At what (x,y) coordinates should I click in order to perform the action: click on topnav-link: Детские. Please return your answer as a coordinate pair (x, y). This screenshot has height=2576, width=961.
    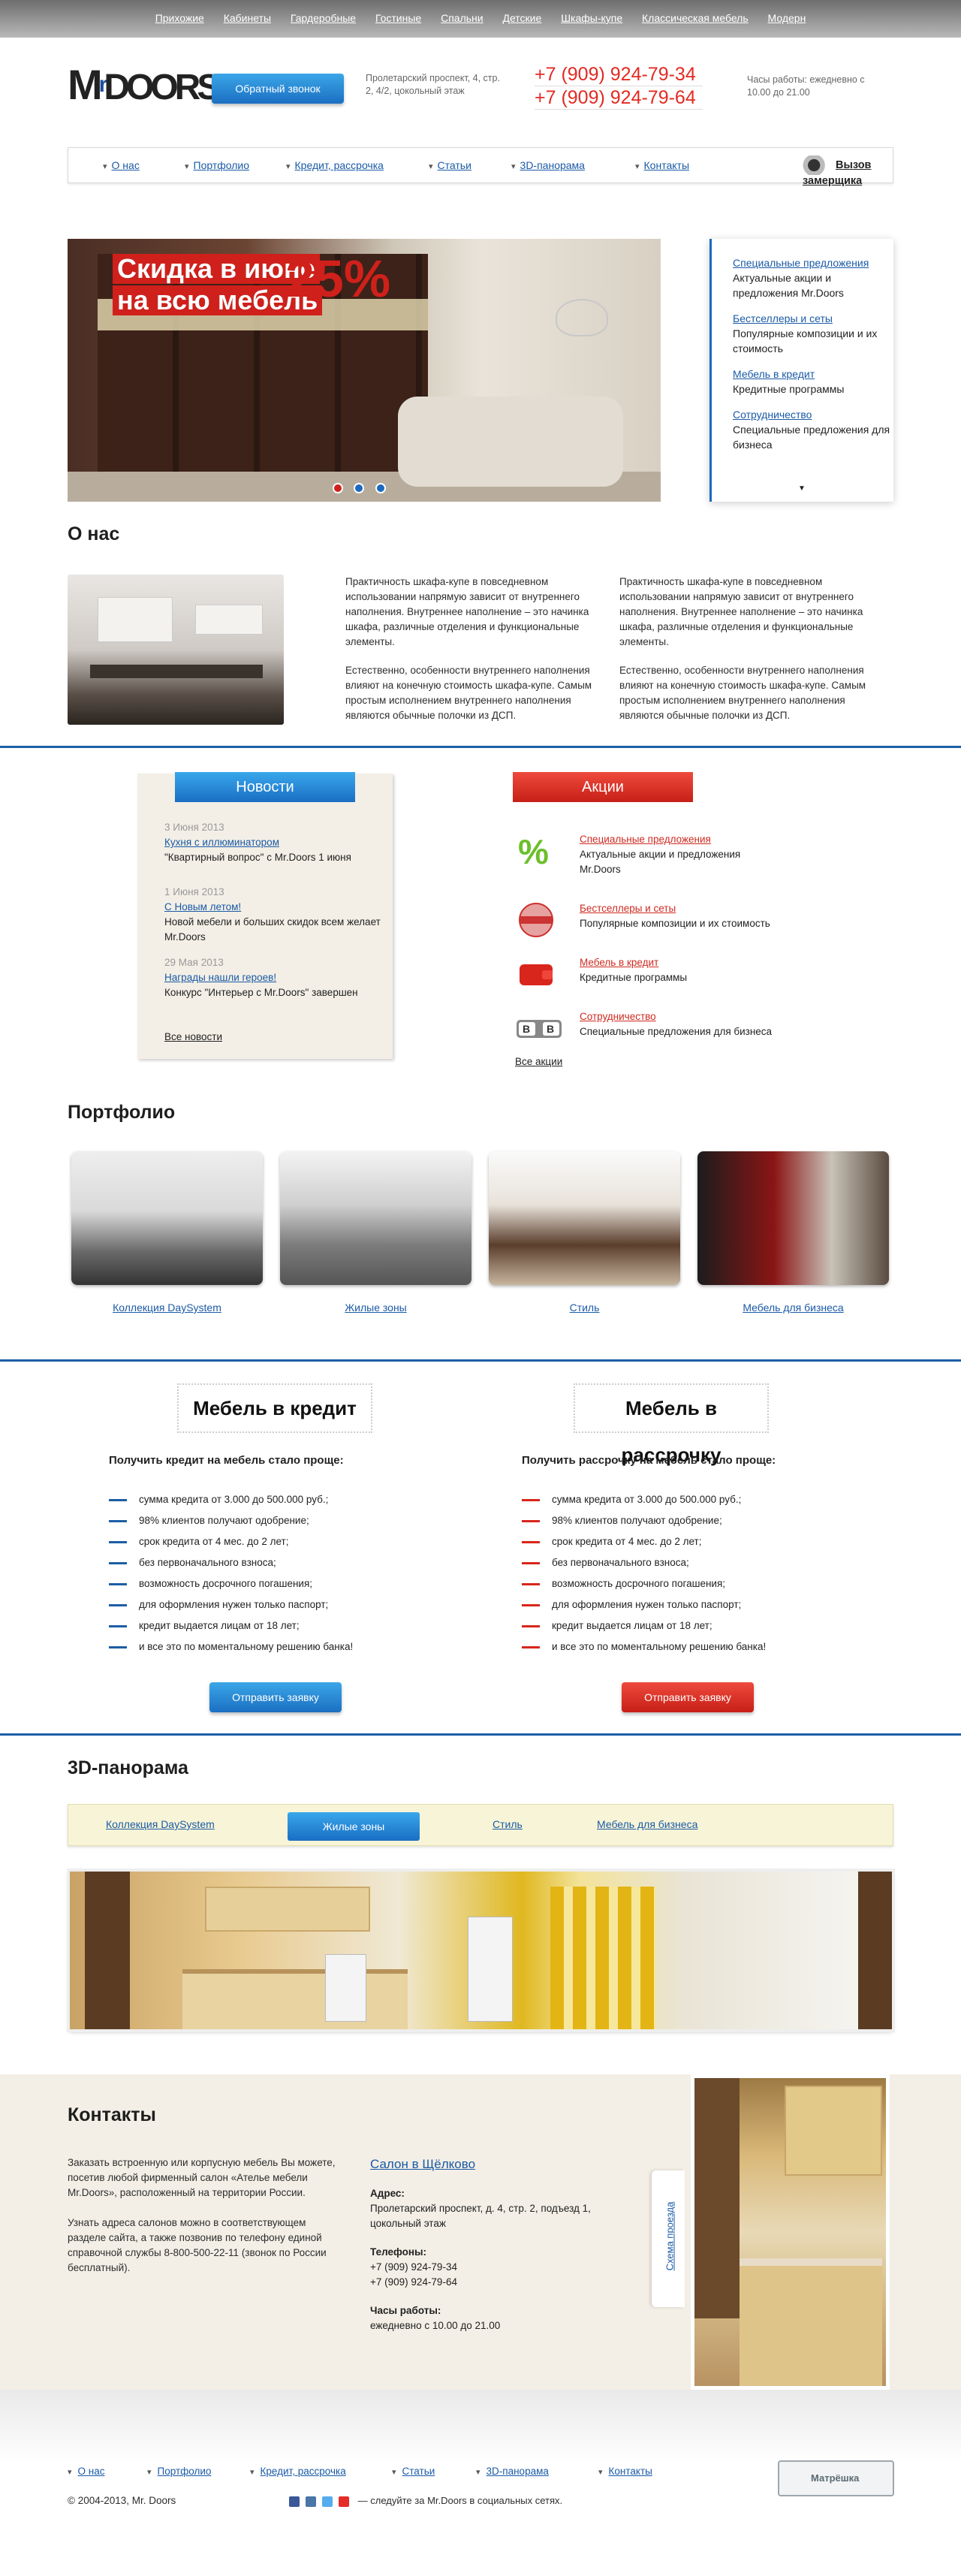
    Looking at the image, I should click on (522, 18).